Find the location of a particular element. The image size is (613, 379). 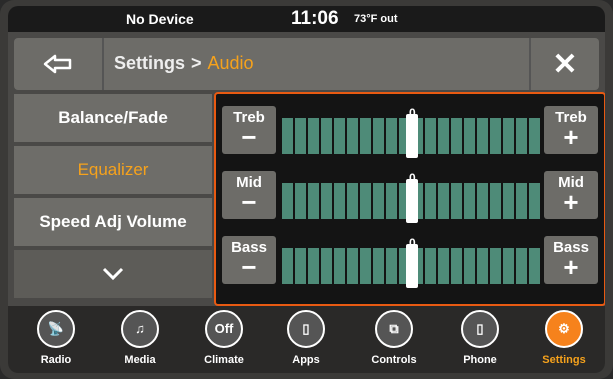

dock-media: ♫ Media is located at coordinates (140, 340).